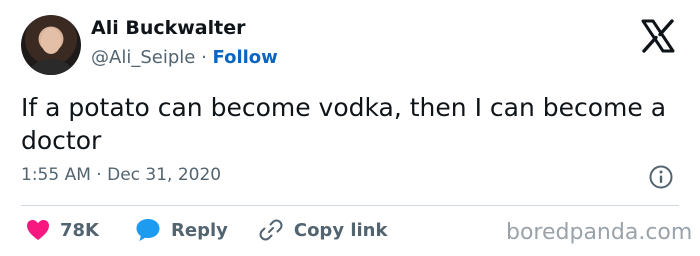 The height and width of the screenshot is (256, 700). Describe the element at coordinates (143, 57) in the screenshot. I see `author-handle: @Ali_Seiple` at that location.